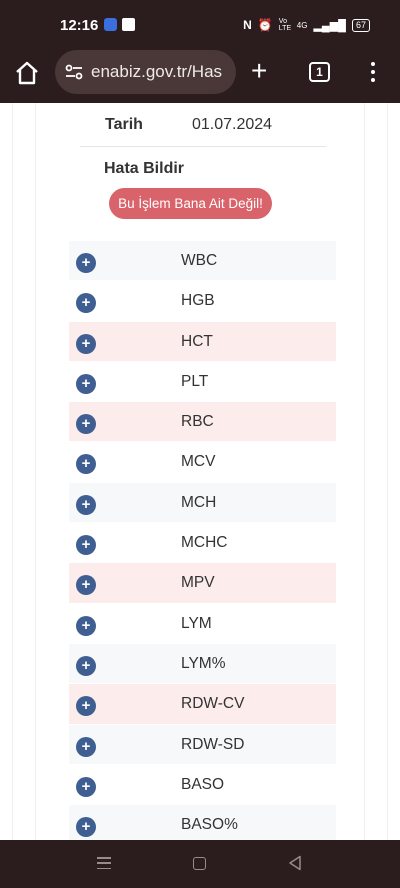 This screenshot has width=400, height=888. I want to click on test-name: RDW-CV, so click(213, 704).